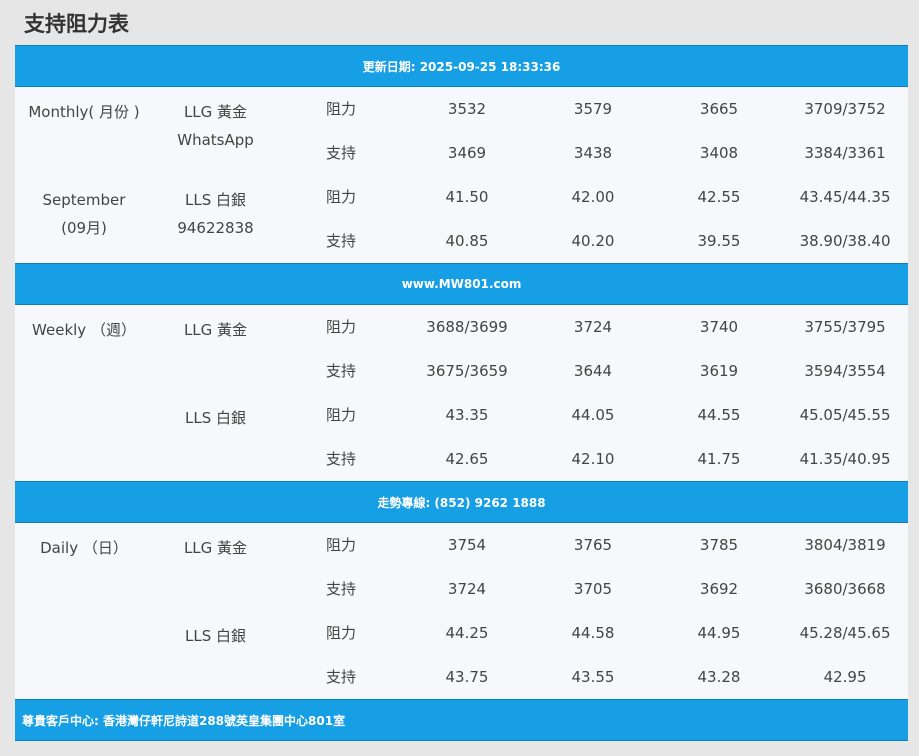 Image resolution: width=919 pixels, height=756 pixels. What do you see at coordinates (593, 633) in the screenshot?
I see `value-cell: 44.58` at bounding box center [593, 633].